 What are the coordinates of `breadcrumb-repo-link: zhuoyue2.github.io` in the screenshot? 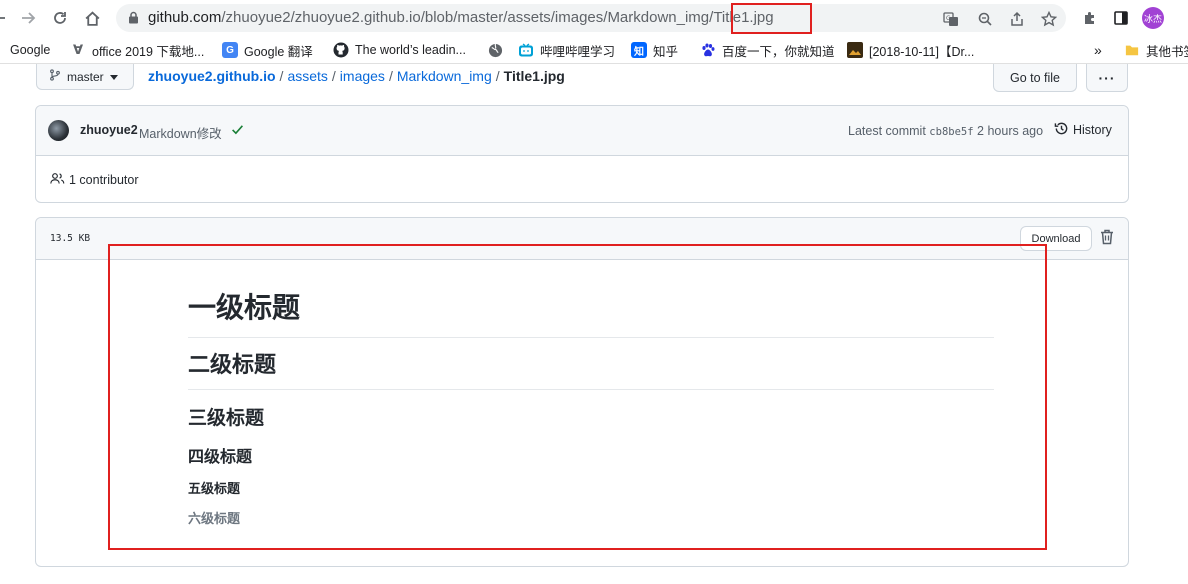 It's located at (212, 76).